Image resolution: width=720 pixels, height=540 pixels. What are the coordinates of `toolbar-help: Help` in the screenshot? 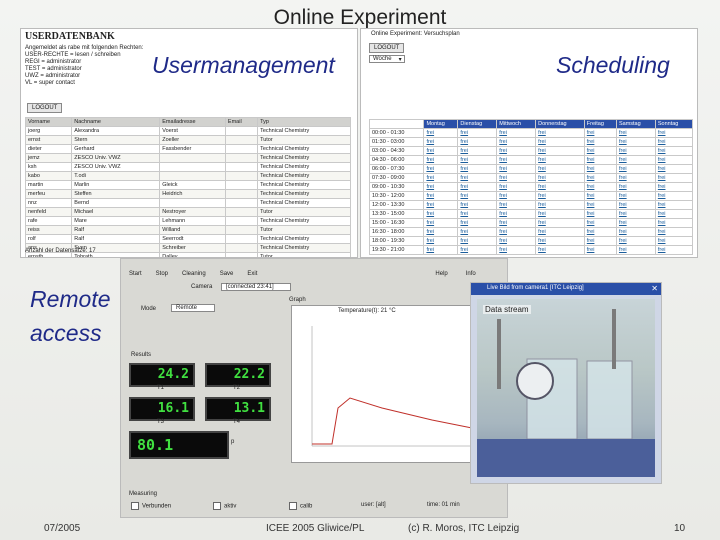 It's located at (441, 276).